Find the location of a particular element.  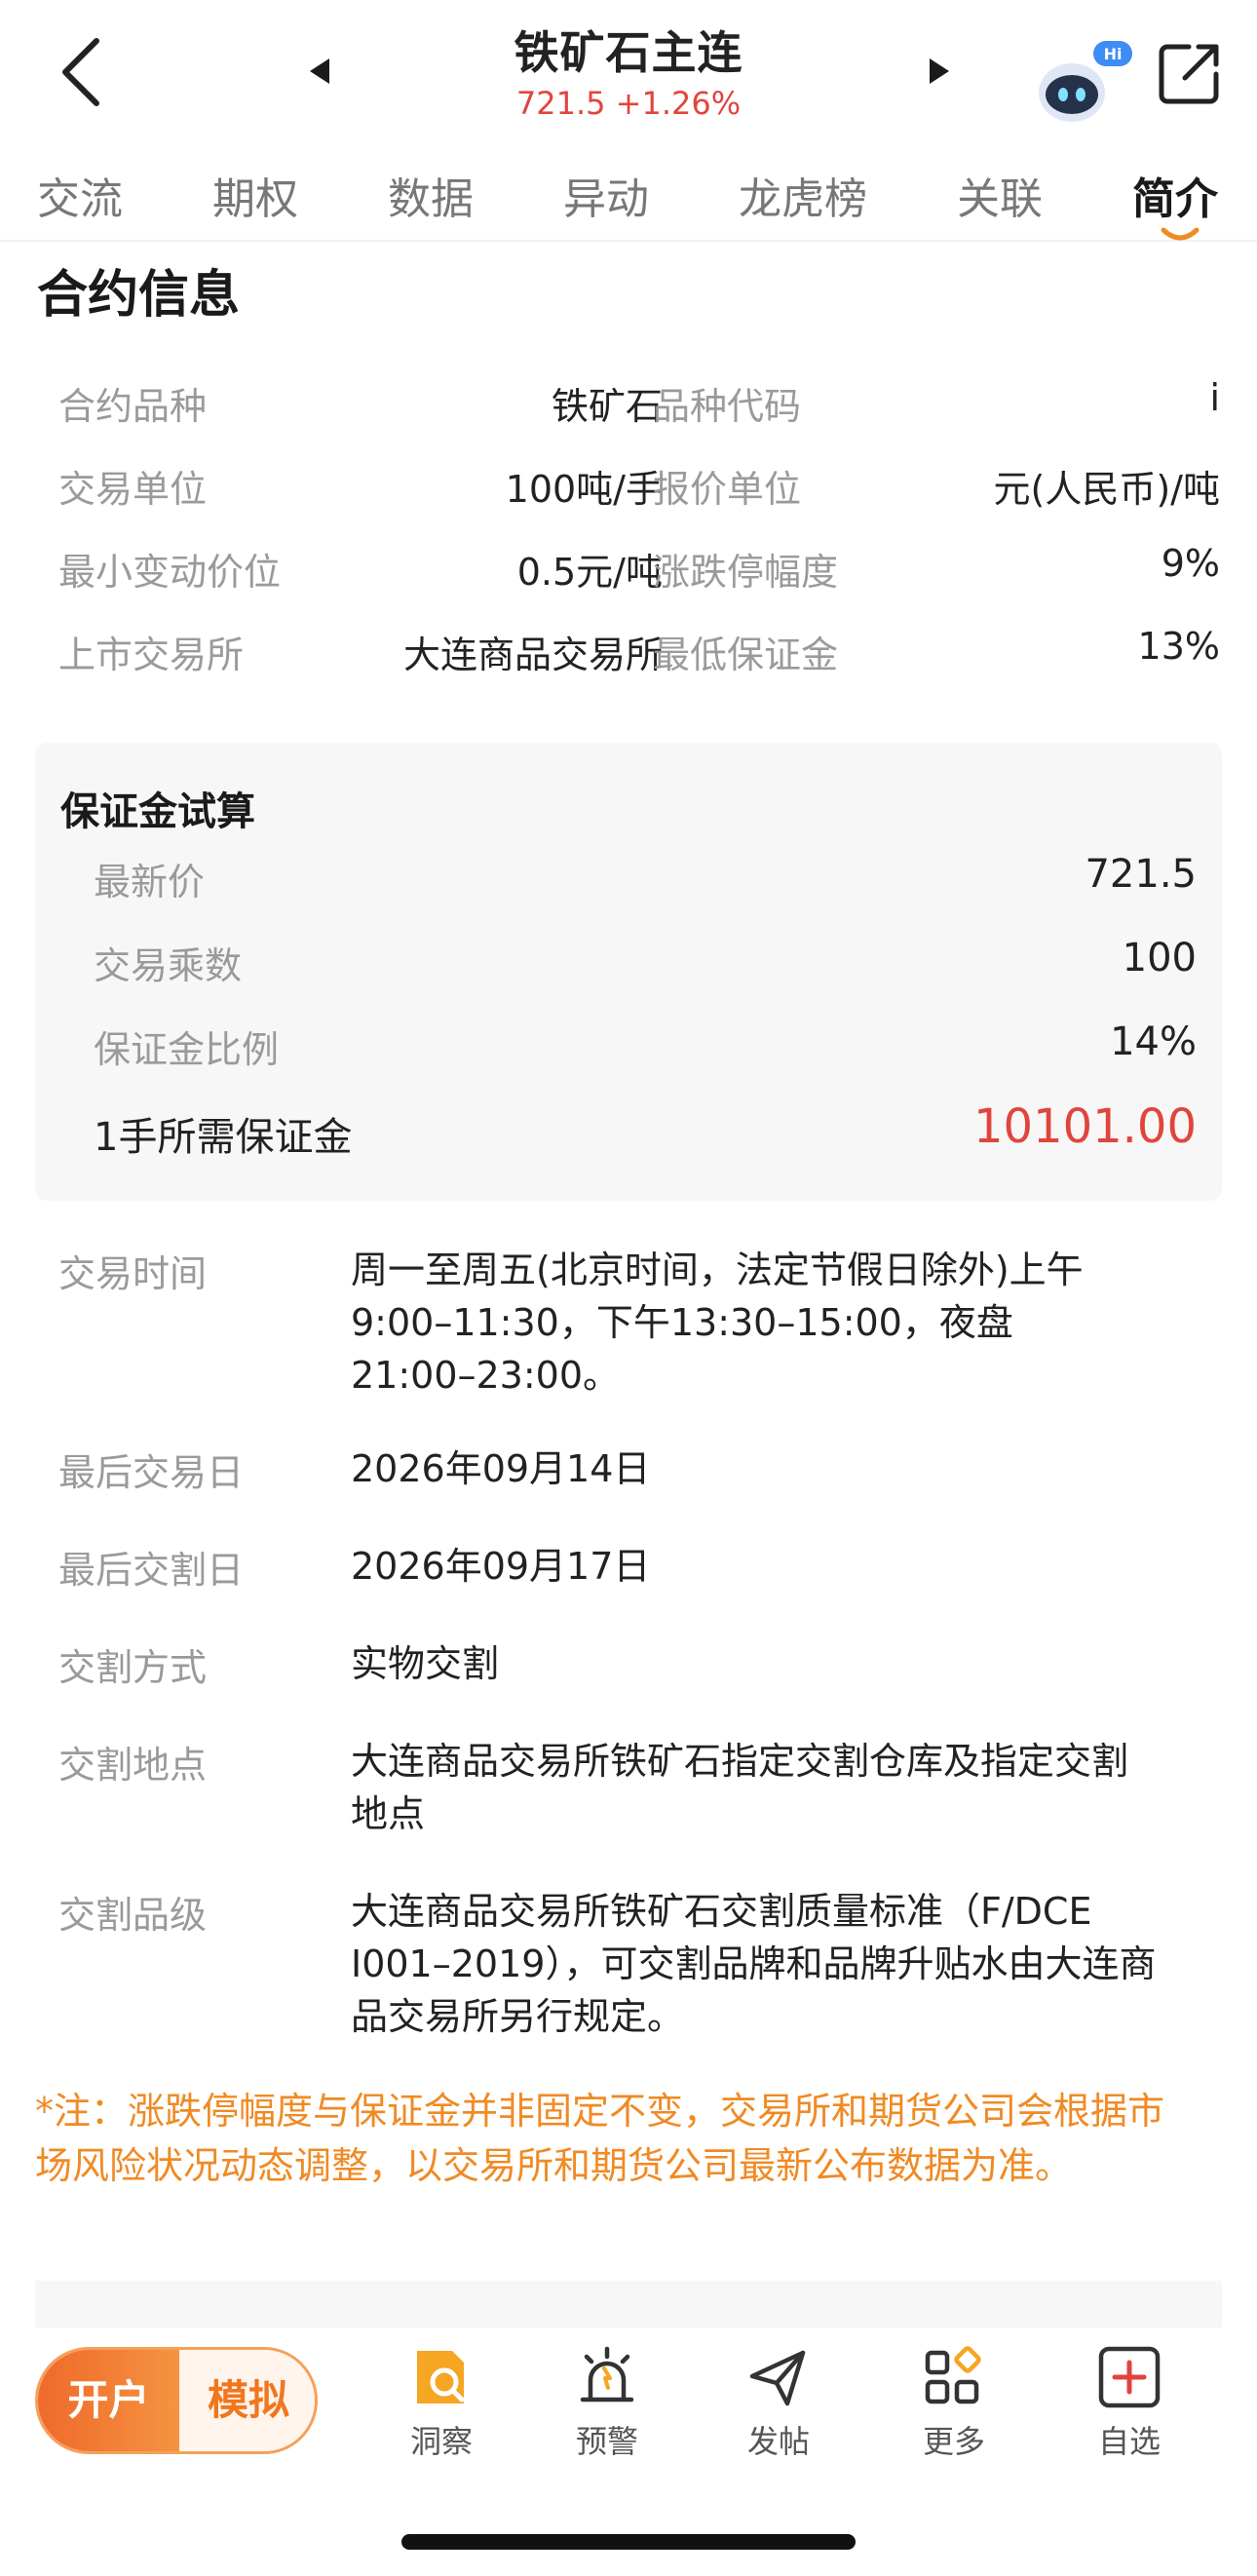

tab-bar: 交流 期权 数据 异动 龙虎榜 关联 简介 is located at coordinates (628, 194).